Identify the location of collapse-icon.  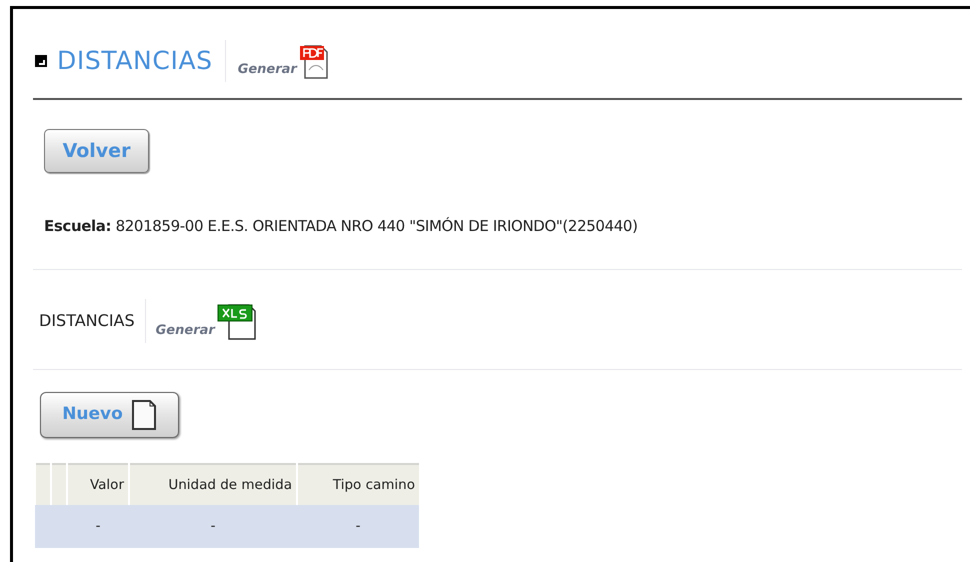
(41, 60).